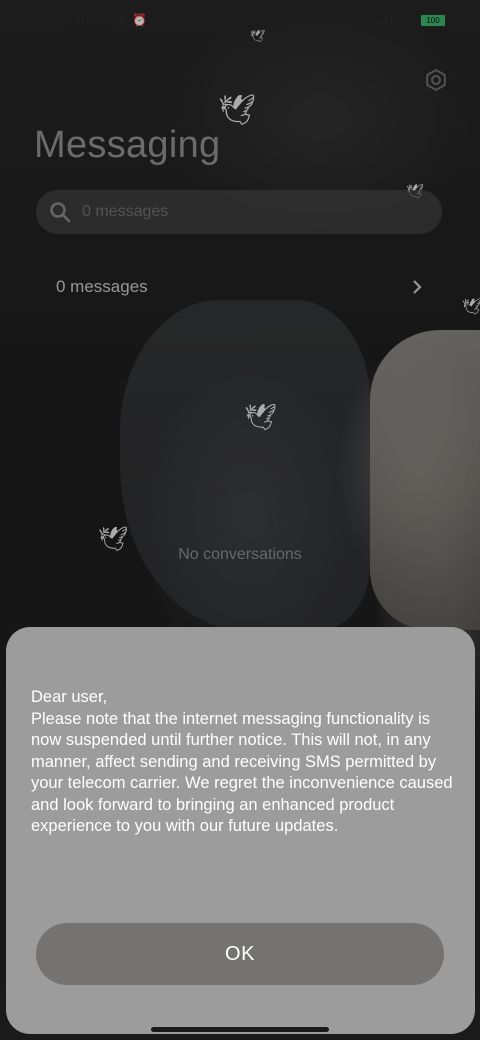 This screenshot has height=1040, width=480. Describe the element at coordinates (240, 954) in the screenshot. I see `ok-button: OK` at that location.